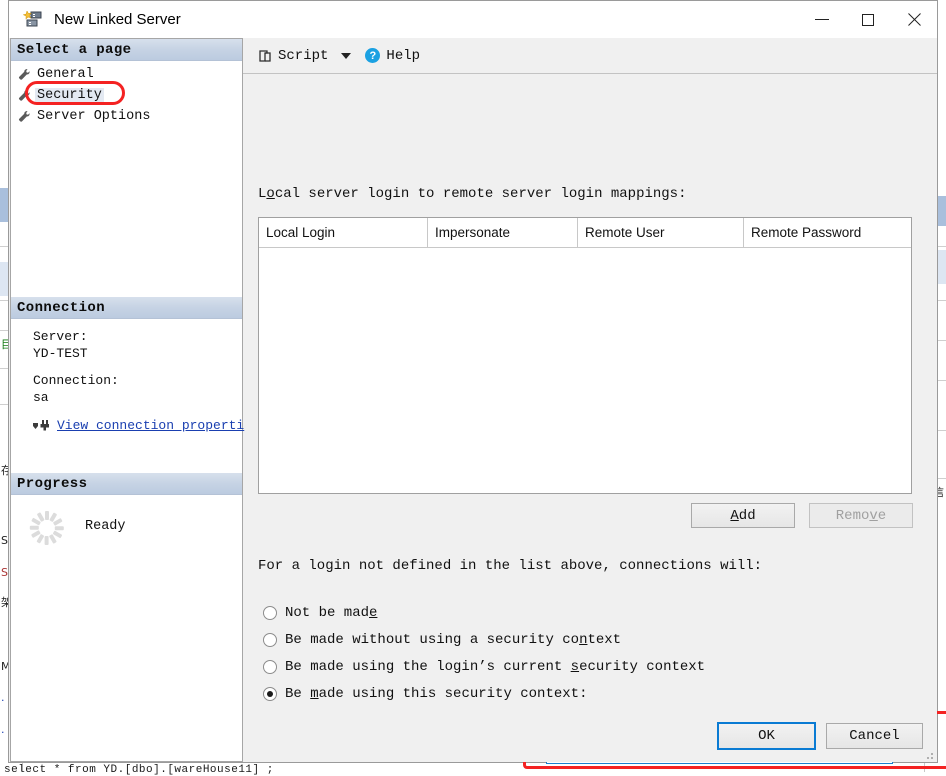 This screenshot has height=776, width=946. I want to click on minimize-button, so click(822, 19).